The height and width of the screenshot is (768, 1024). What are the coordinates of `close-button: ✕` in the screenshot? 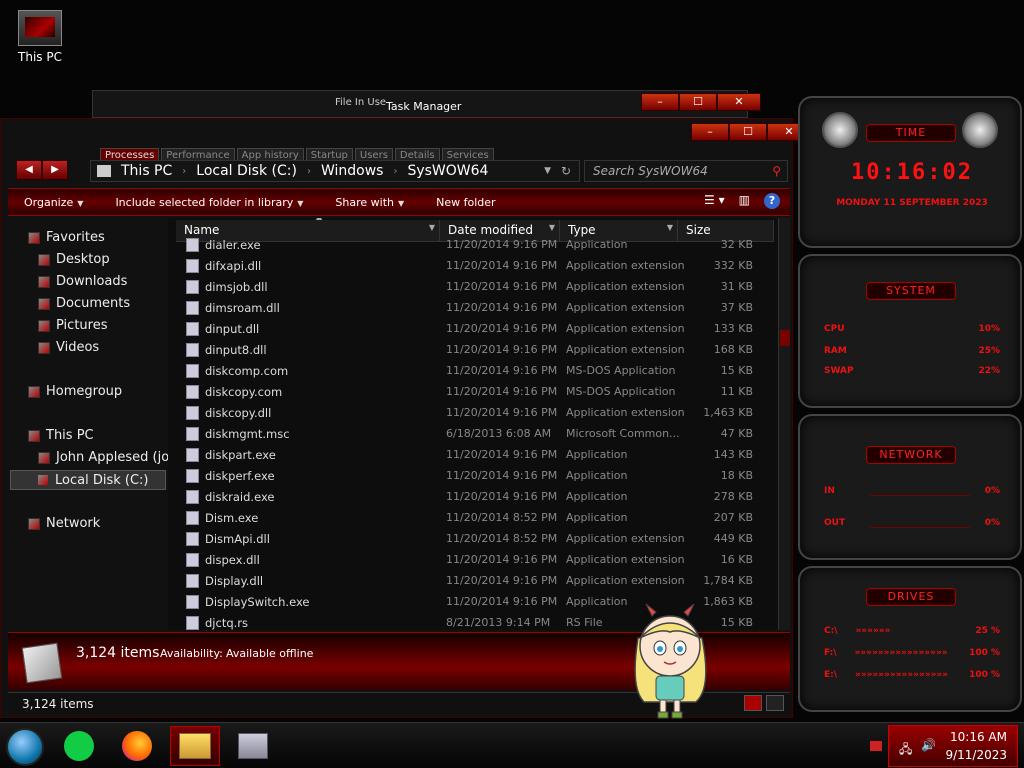 It's located at (739, 102).